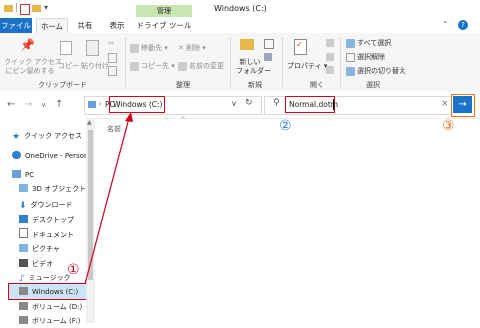 This screenshot has height=328, width=480. I want to click on picture-icon, so click(23, 248).